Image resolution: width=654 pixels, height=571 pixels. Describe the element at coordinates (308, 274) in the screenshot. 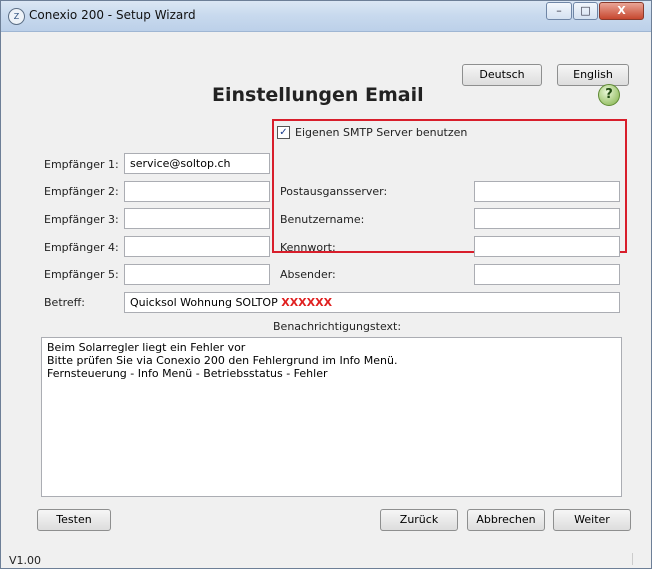

I see `smtp-sender-label: Absender:` at that location.